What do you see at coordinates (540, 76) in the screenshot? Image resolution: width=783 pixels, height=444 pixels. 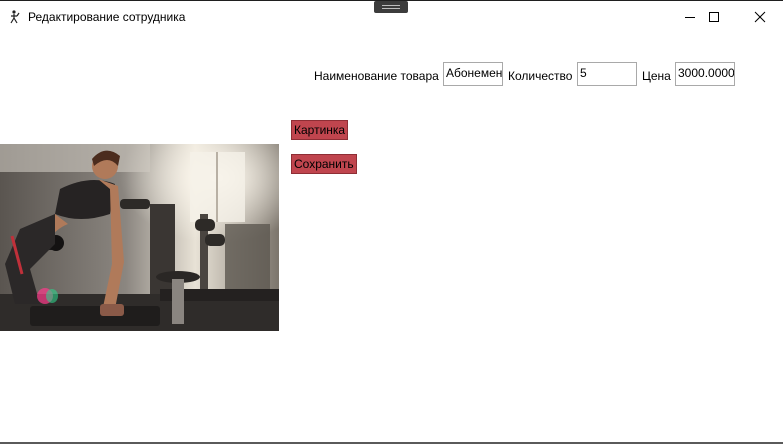 I see `quantity-label: Количество` at bounding box center [540, 76].